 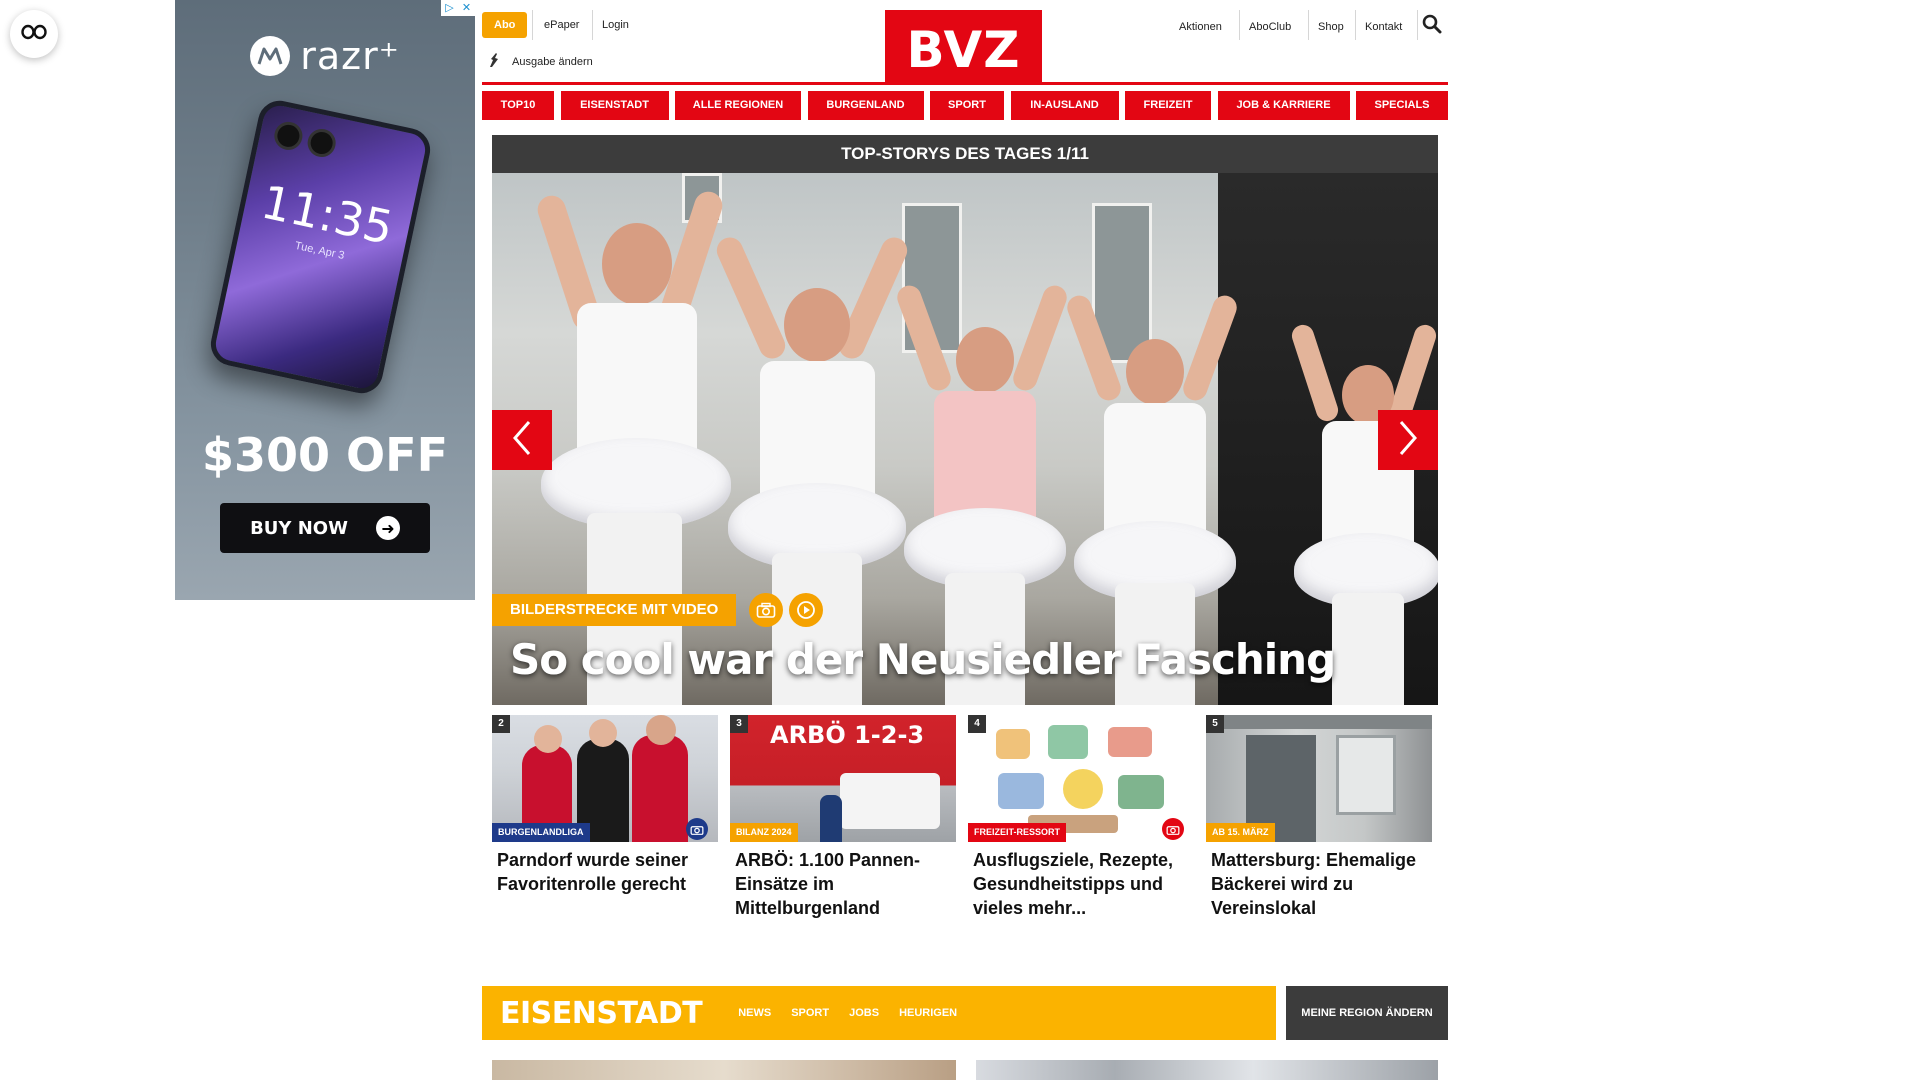 I want to click on teaser-number: 3, so click(x=739, y=724).